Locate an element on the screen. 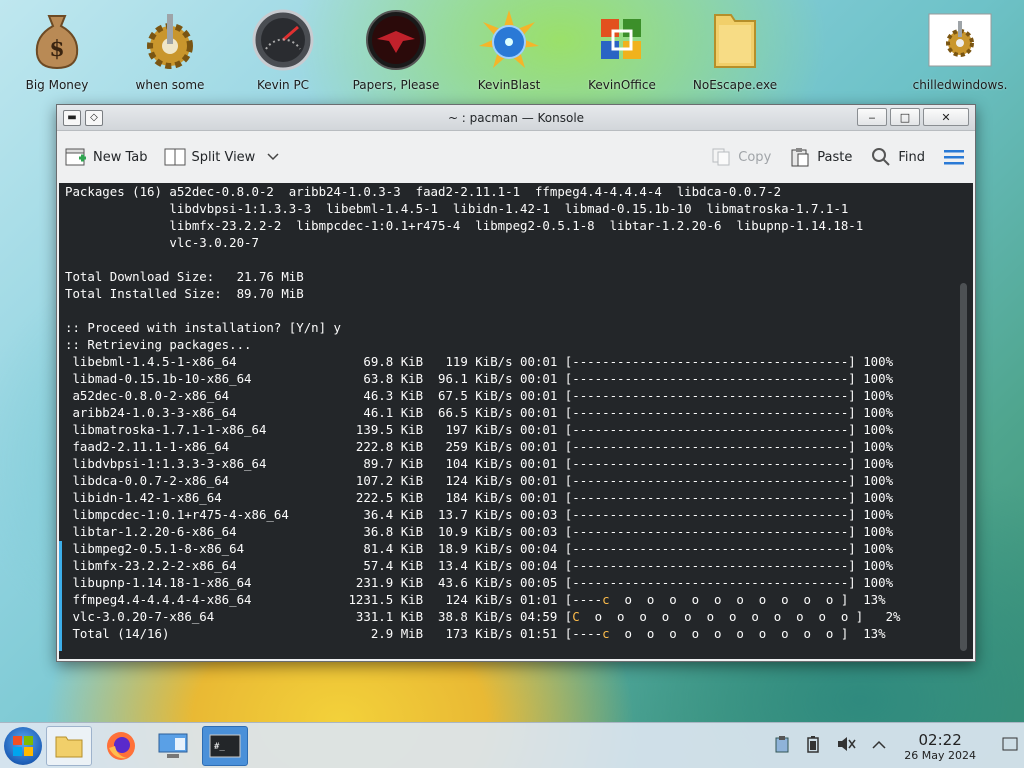  split-view-icon is located at coordinates (175, 157).